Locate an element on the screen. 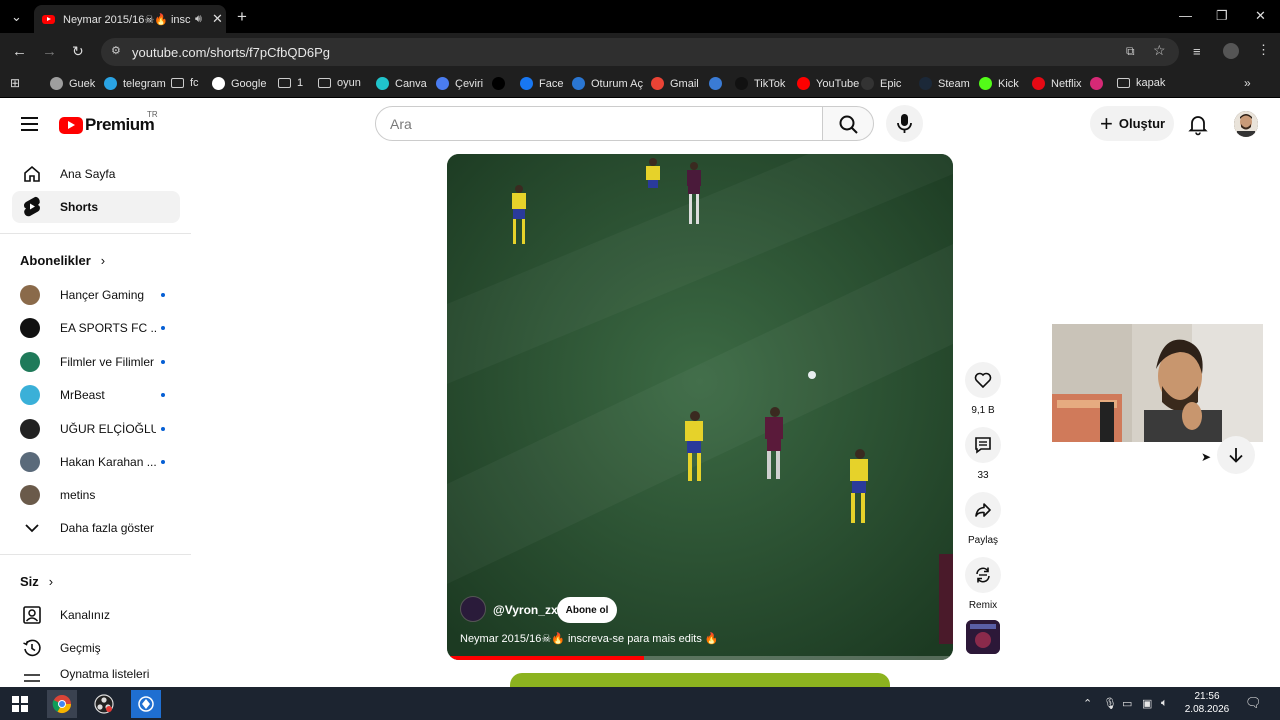  account-avatar is located at coordinates (1246, 124).